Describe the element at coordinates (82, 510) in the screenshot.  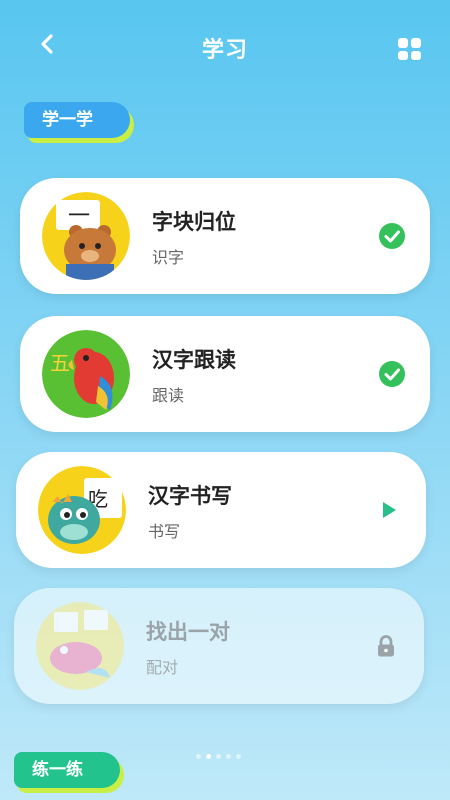
I see `lesson-thumbnail: 吃` at that location.